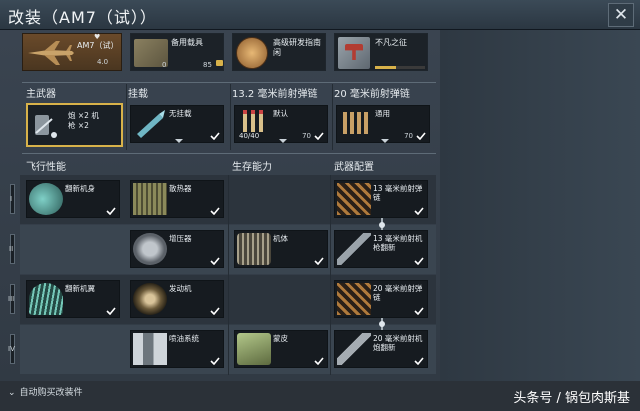  Describe the element at coordinates (383, 124) in the screenshot. I see `belt-20-slot: 通用 70` at that location.